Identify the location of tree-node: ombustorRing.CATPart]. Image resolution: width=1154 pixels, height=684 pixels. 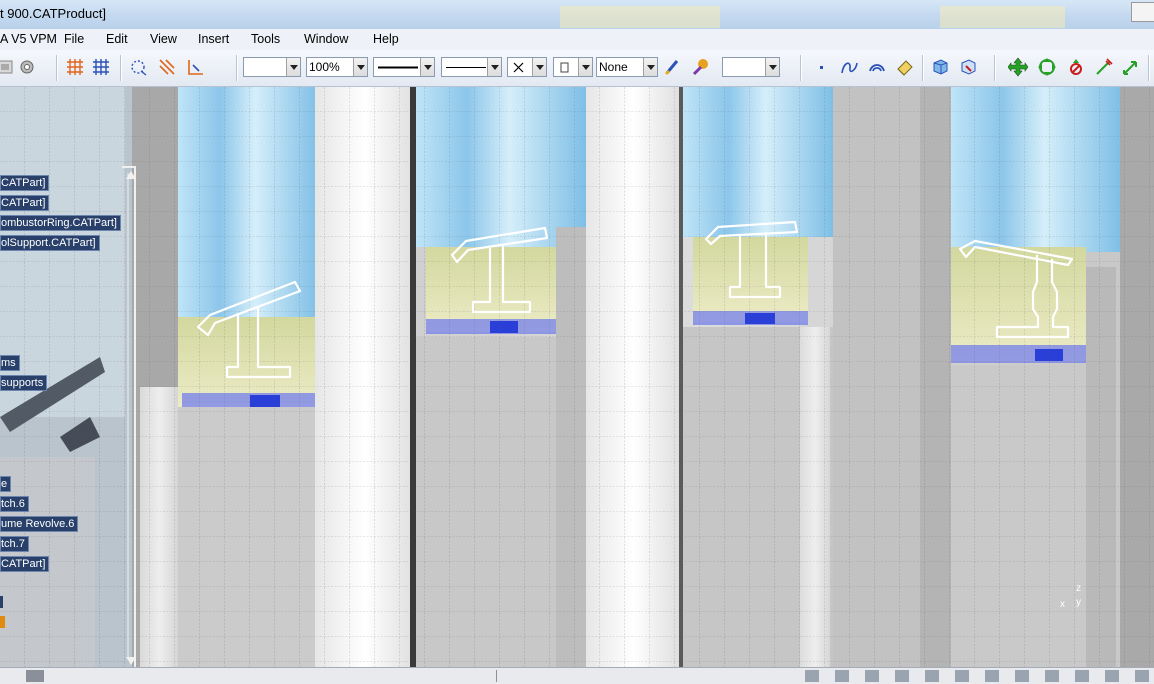
(60, 223).